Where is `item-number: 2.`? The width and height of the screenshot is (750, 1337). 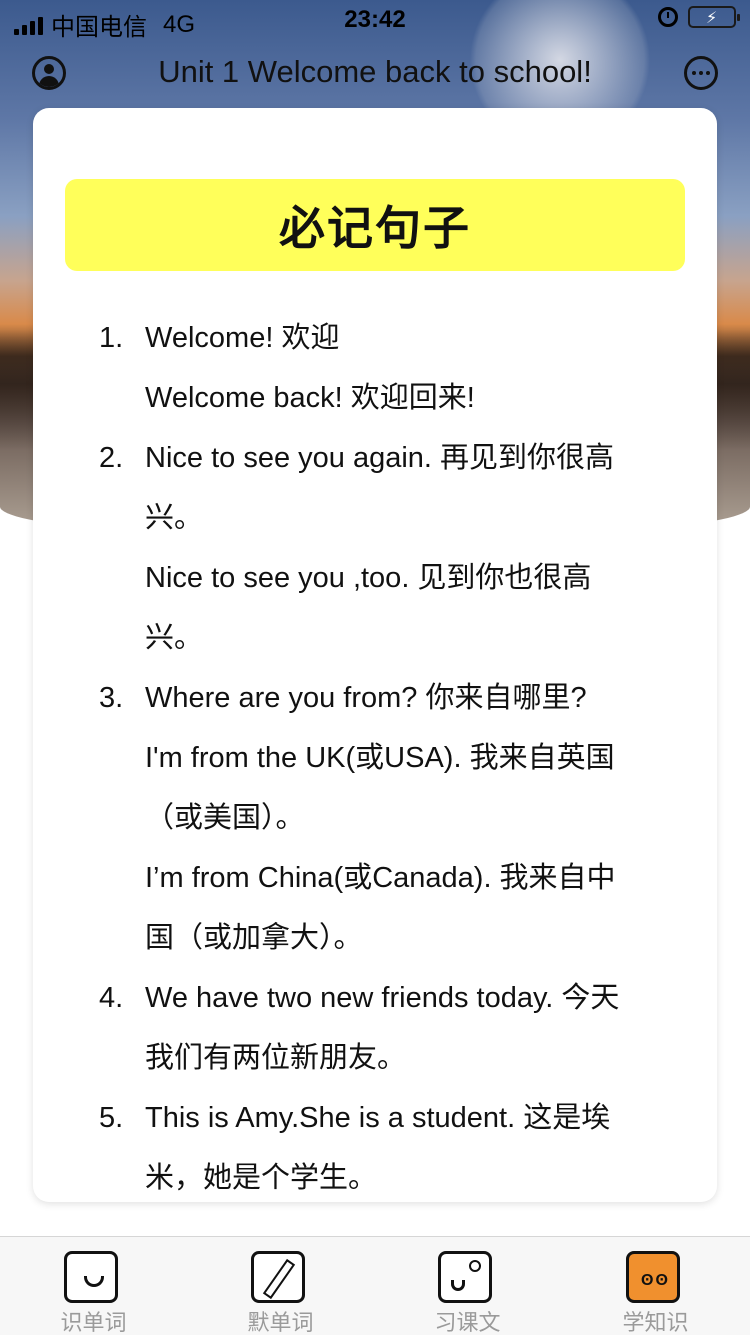
item-number: 2. is located at coordinates (111, 458).